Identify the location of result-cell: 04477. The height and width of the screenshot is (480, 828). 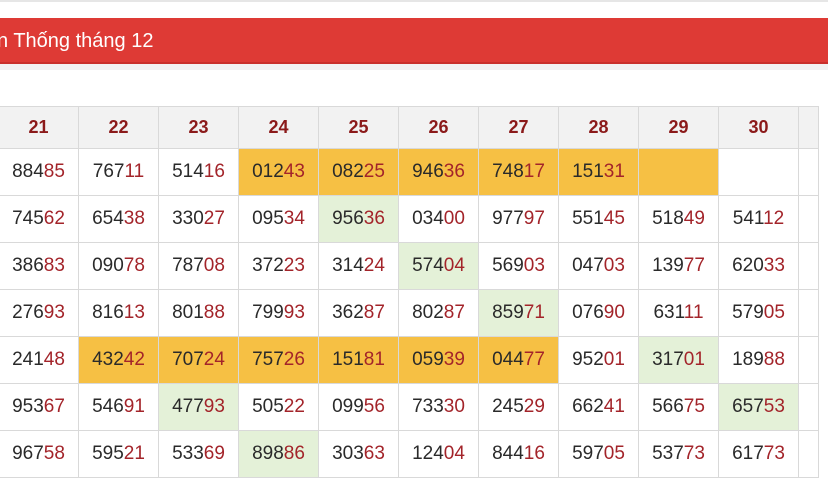
(518, 360).